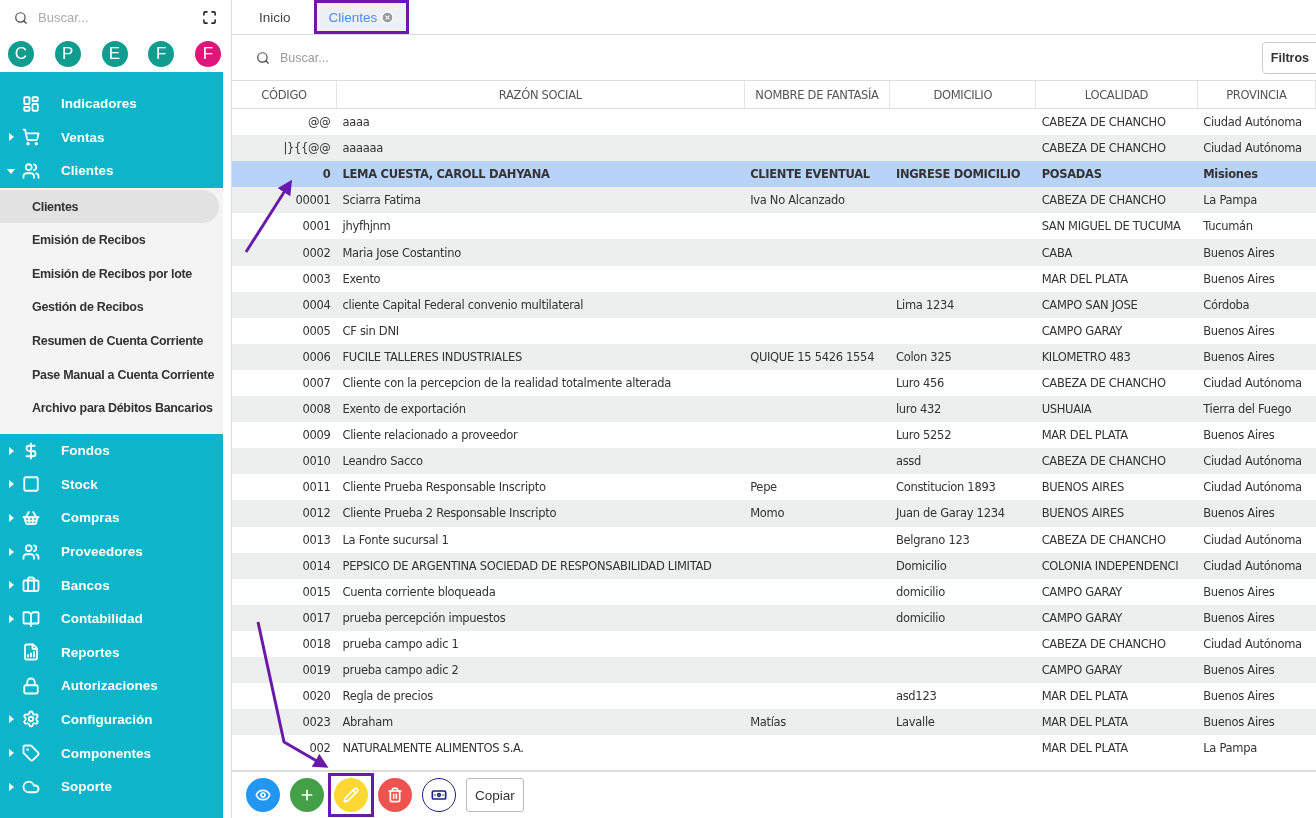  Describe the element at coordinates (208, 53) in the screenshot. I see `avatar: F` at that location.